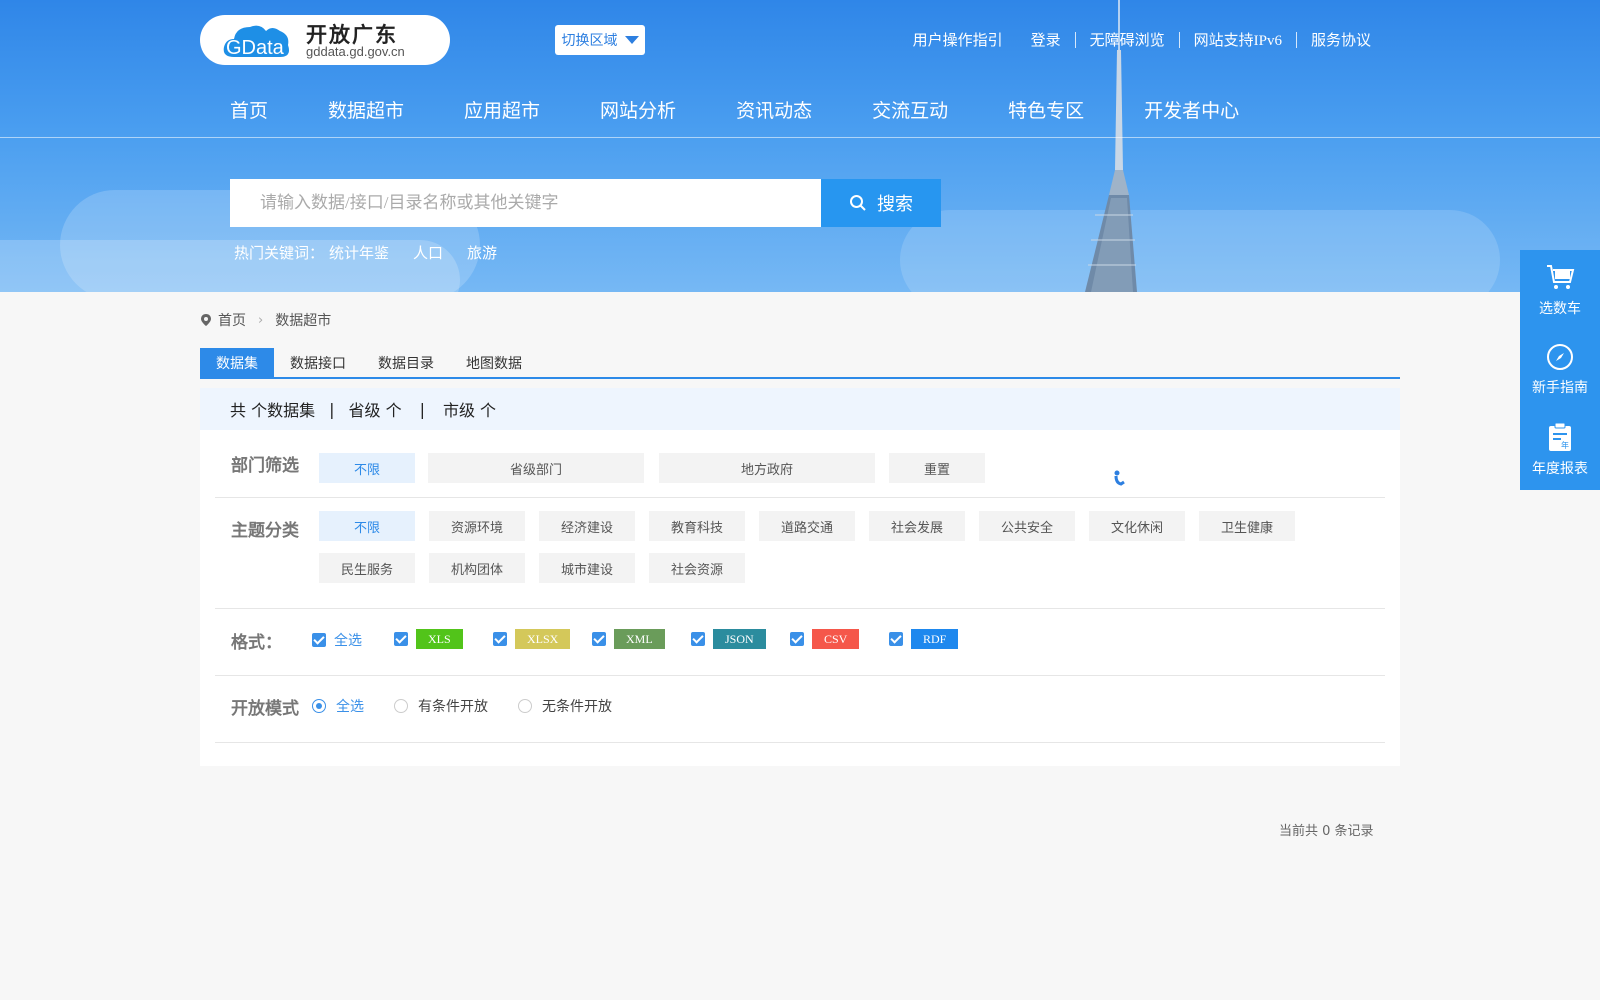 This screenshot has height=1000, width=1600. What do you see at coordinates (366, 109) in the screenshot?
I see `nav-item-data-market: 数据超市` at bounding box center [366, 109].